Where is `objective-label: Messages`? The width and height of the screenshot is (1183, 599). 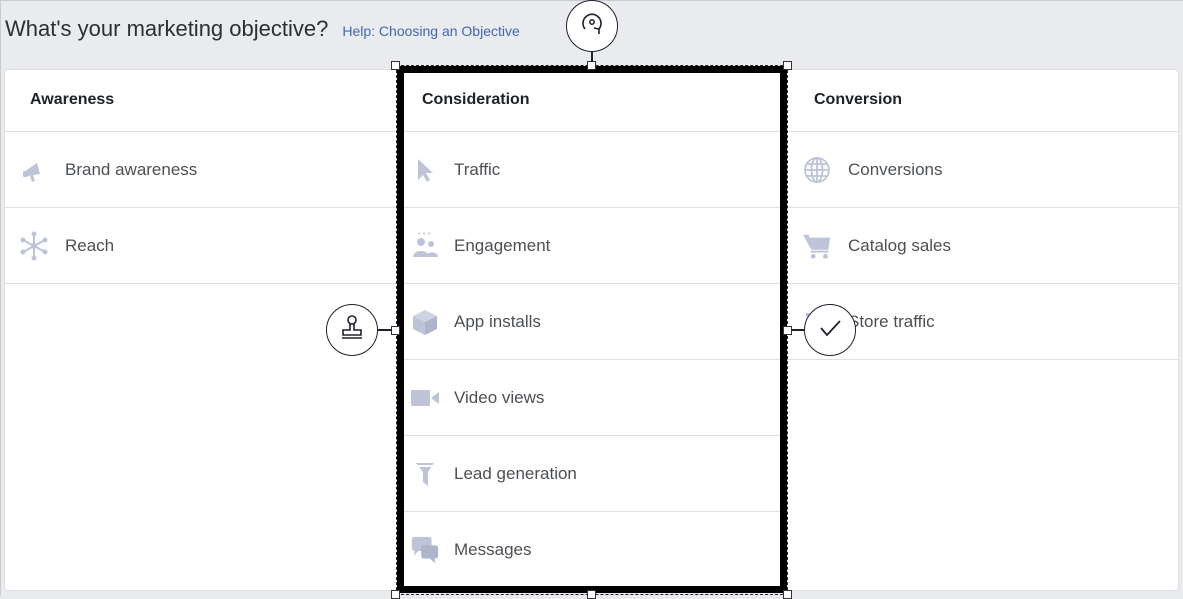
objective-label: Messages is located at coordinates (493, 549).